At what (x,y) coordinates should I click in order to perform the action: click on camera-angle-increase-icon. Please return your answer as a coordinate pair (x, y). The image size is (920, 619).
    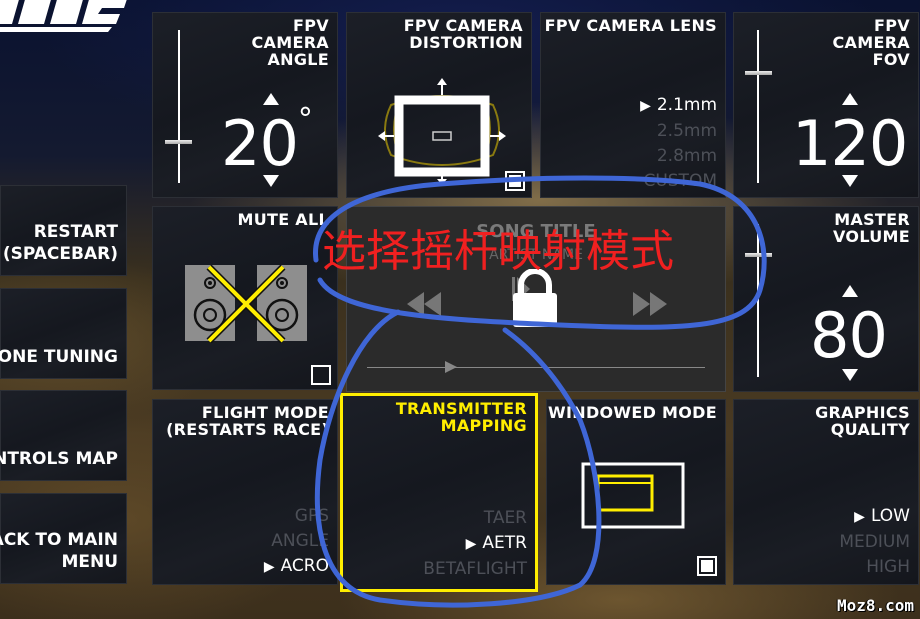
    Looking at the image, I should click on (271, 99).